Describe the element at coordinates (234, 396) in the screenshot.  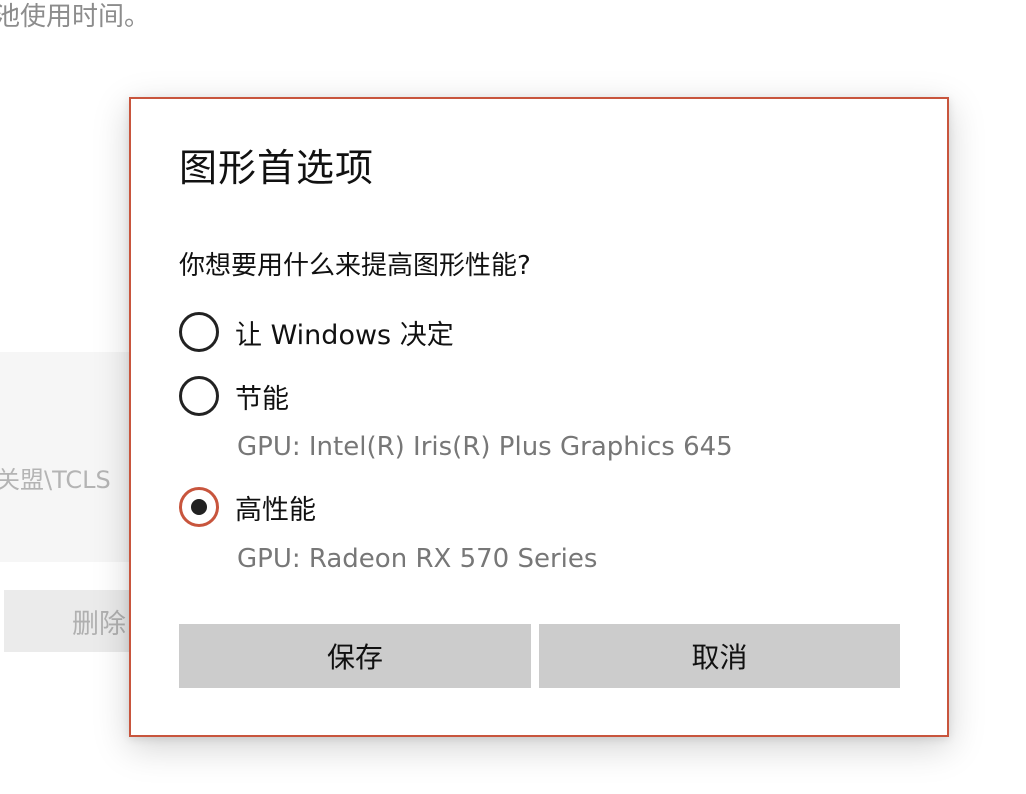
I see `radio-option-power-saving: 节能` at that location.